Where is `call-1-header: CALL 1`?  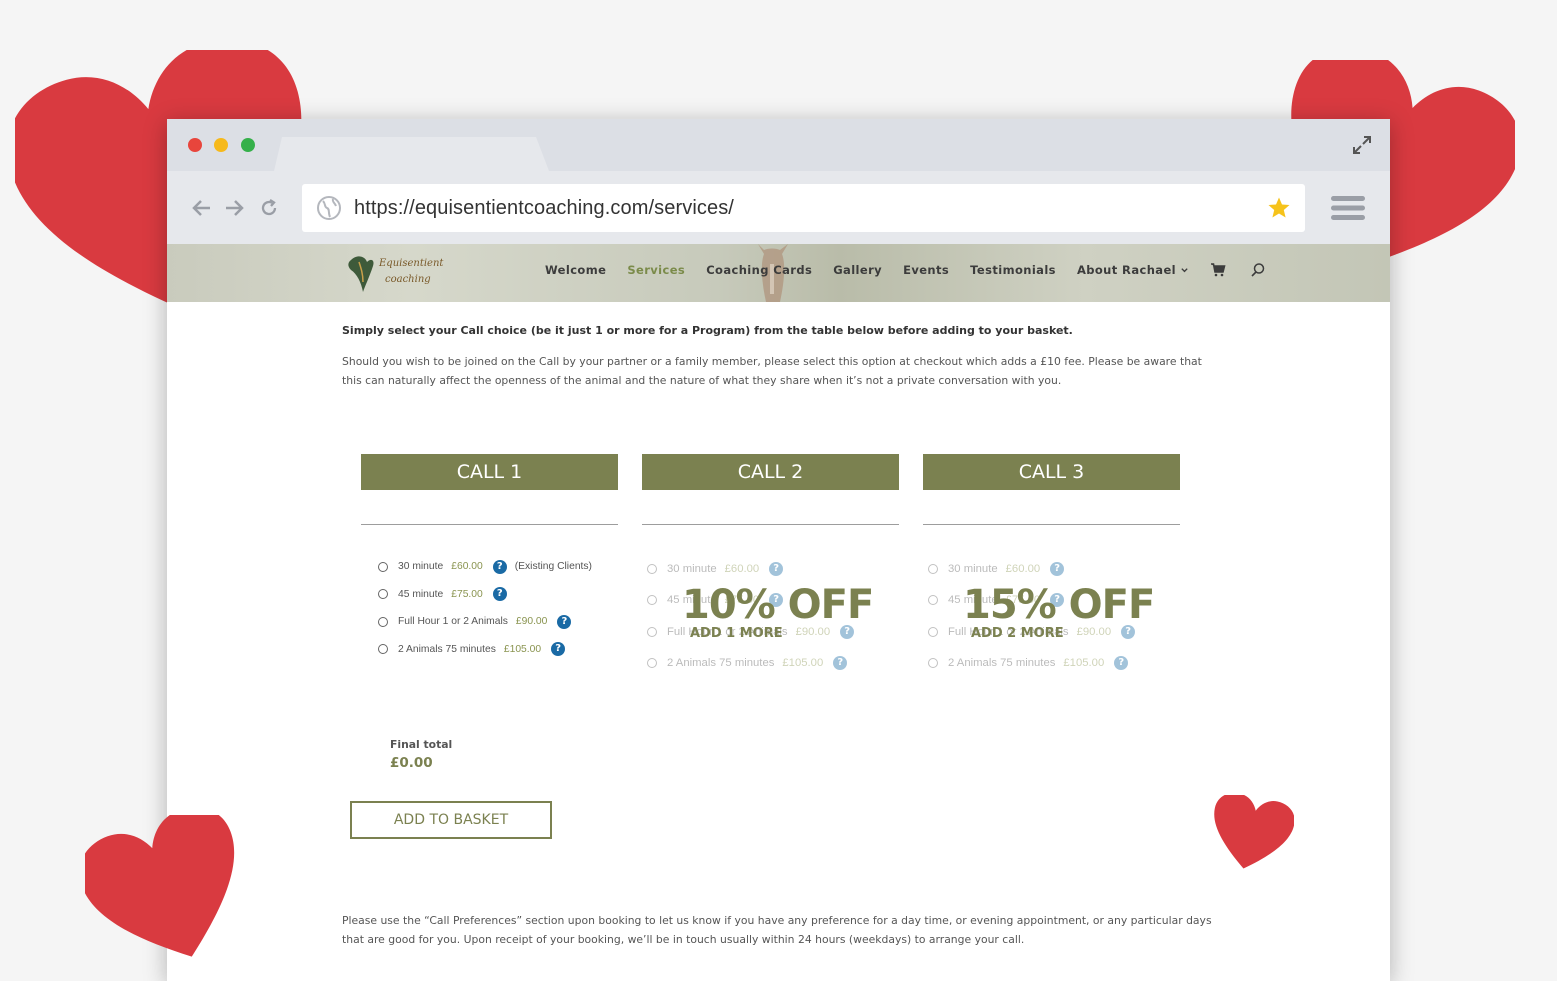
call-1-header: CALL 1 is located at coordinates (489, 472).